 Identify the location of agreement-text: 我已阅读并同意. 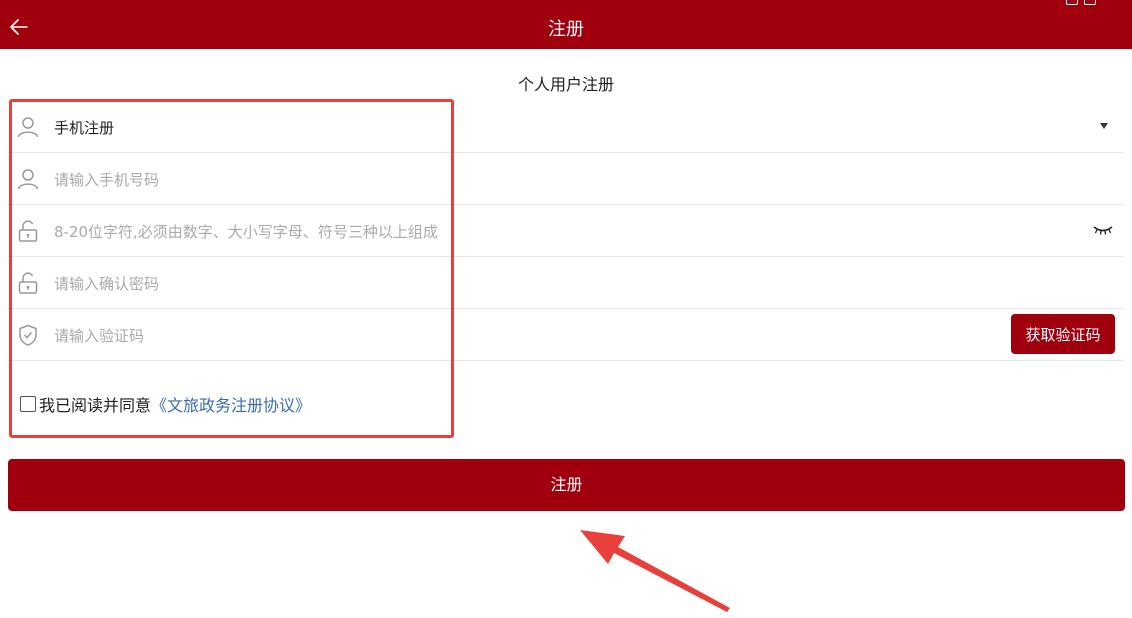
(95, 405).